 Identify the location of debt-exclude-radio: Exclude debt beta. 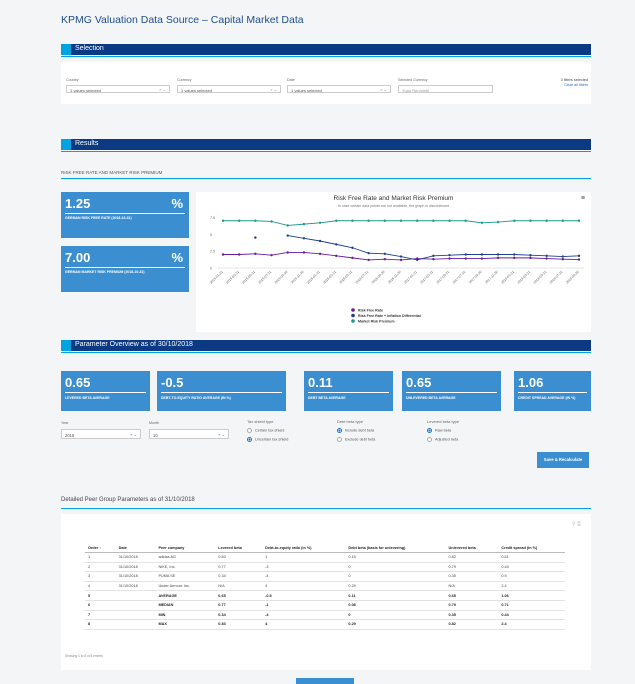
(356, 439).